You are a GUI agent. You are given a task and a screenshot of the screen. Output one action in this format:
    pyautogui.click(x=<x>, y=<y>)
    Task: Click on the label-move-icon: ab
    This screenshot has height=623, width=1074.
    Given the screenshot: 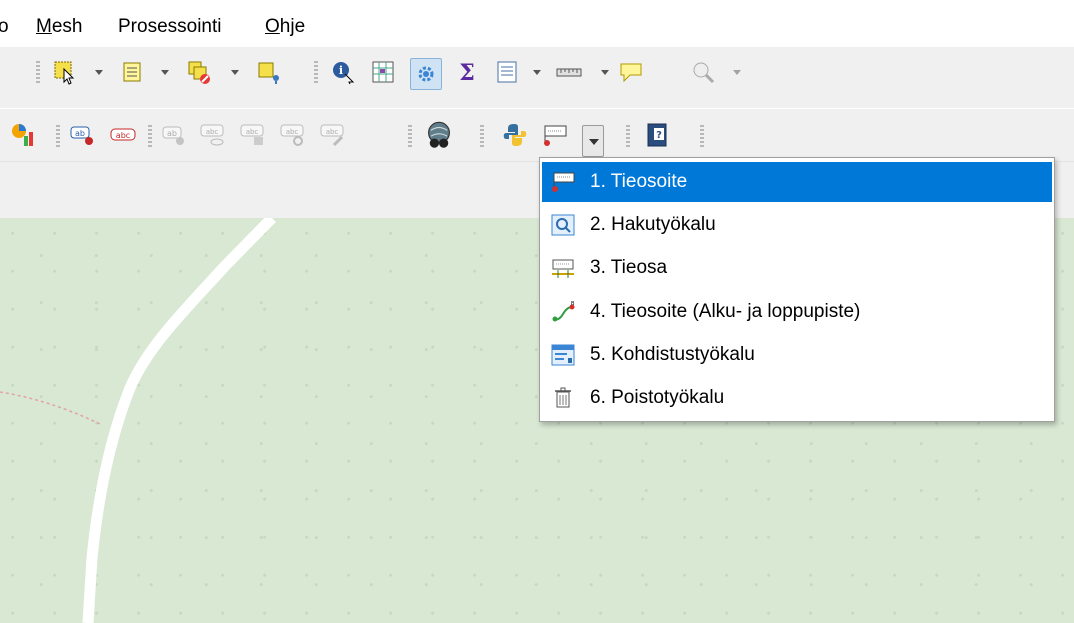 What is the action you would take?
    pyautogui.click(x=175, y=135)
    